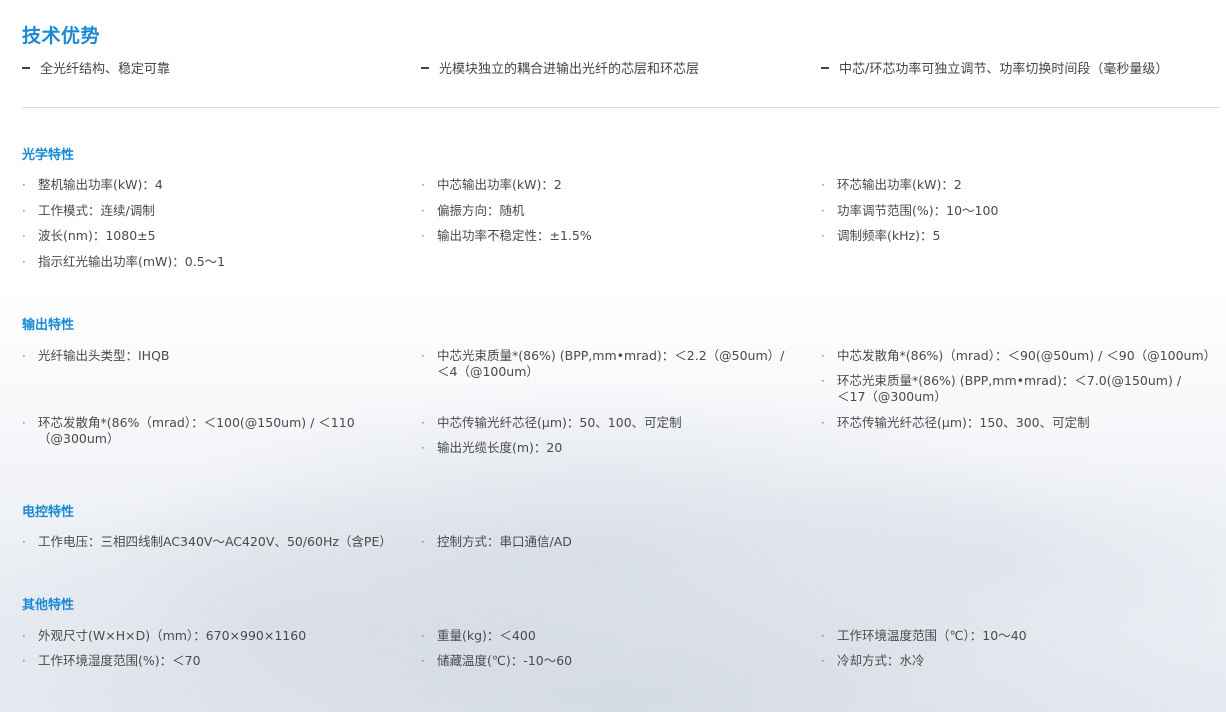 The image size is (1226, 712). Describe the element at coordinates (496, 541) in the screenshot. I see `spec-item: · 控制方式：串口通信/AD` at that location.